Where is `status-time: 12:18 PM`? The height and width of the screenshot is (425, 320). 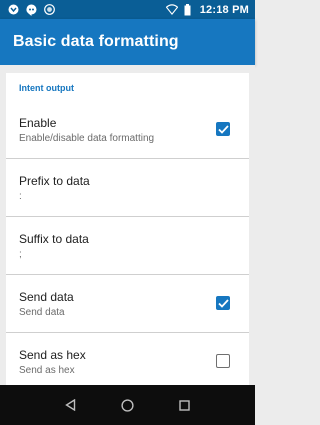 status-time: 12:18 PM is located at coordinates (224, 9).